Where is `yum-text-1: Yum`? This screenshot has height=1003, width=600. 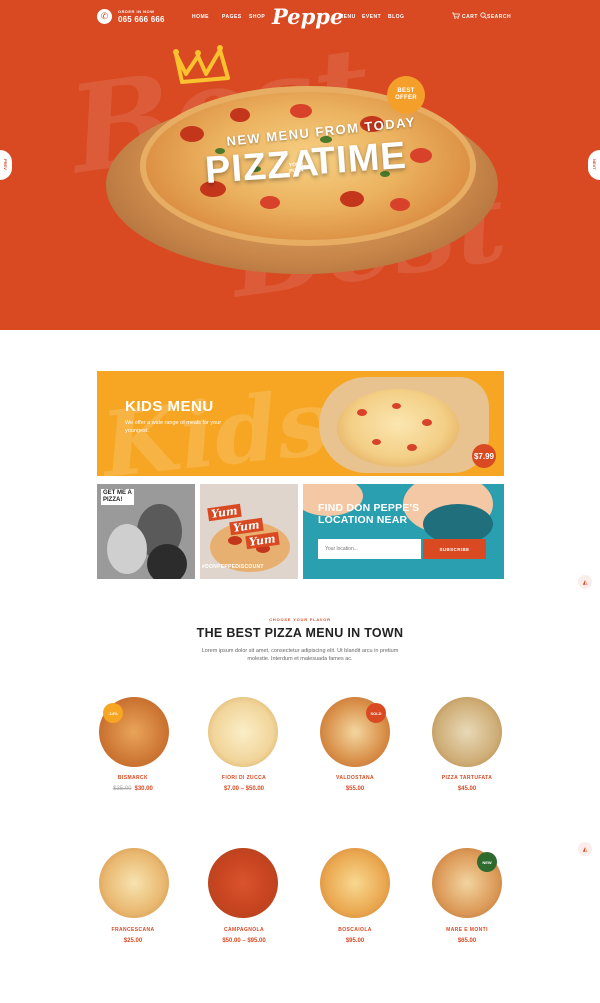 yum-text-1: Yum is located at coordinates (224, 512).